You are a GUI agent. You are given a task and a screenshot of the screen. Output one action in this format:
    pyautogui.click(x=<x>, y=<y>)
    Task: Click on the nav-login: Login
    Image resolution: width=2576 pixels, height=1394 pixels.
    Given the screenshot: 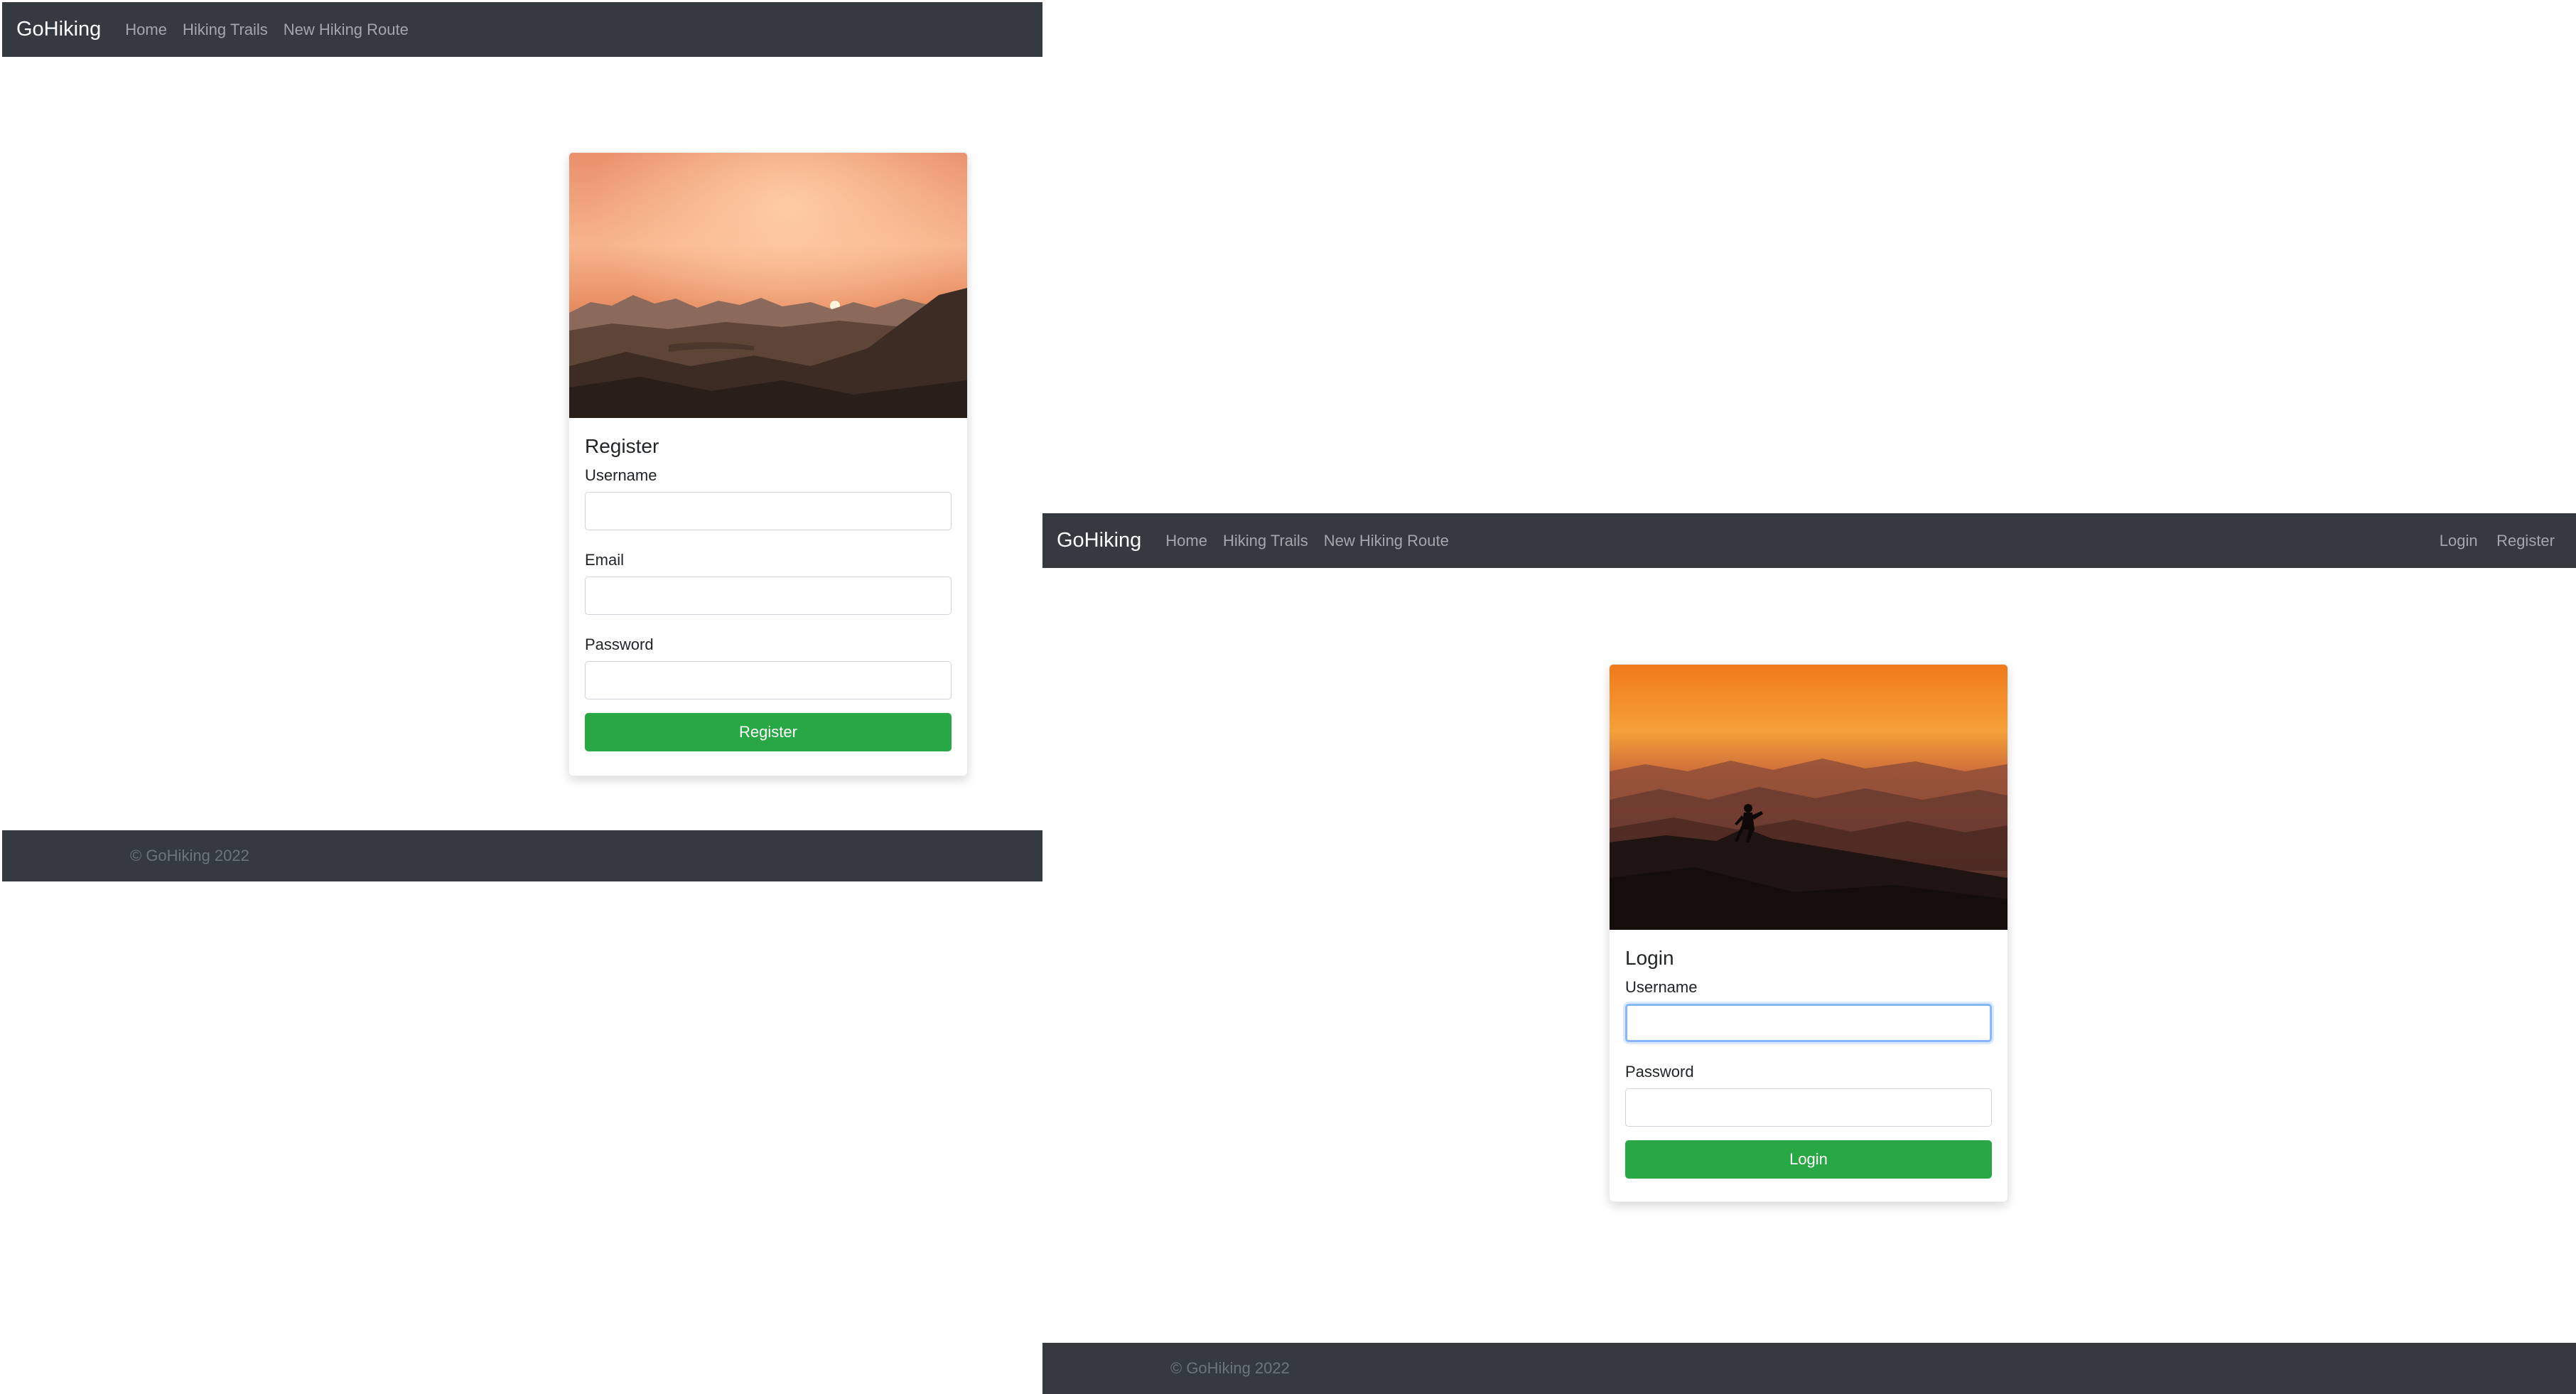 What is the action you would take?
    pyautogui.click(x=2459, y=540)
    